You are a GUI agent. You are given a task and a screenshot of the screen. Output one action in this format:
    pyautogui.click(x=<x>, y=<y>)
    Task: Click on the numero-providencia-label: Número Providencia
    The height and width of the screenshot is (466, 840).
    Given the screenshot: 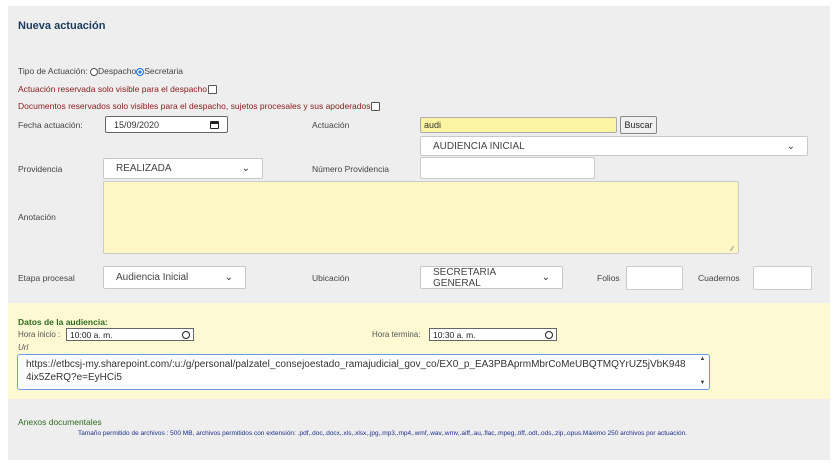 What is the action you would take?
    pyautogui.click(x=351, y=169)
    